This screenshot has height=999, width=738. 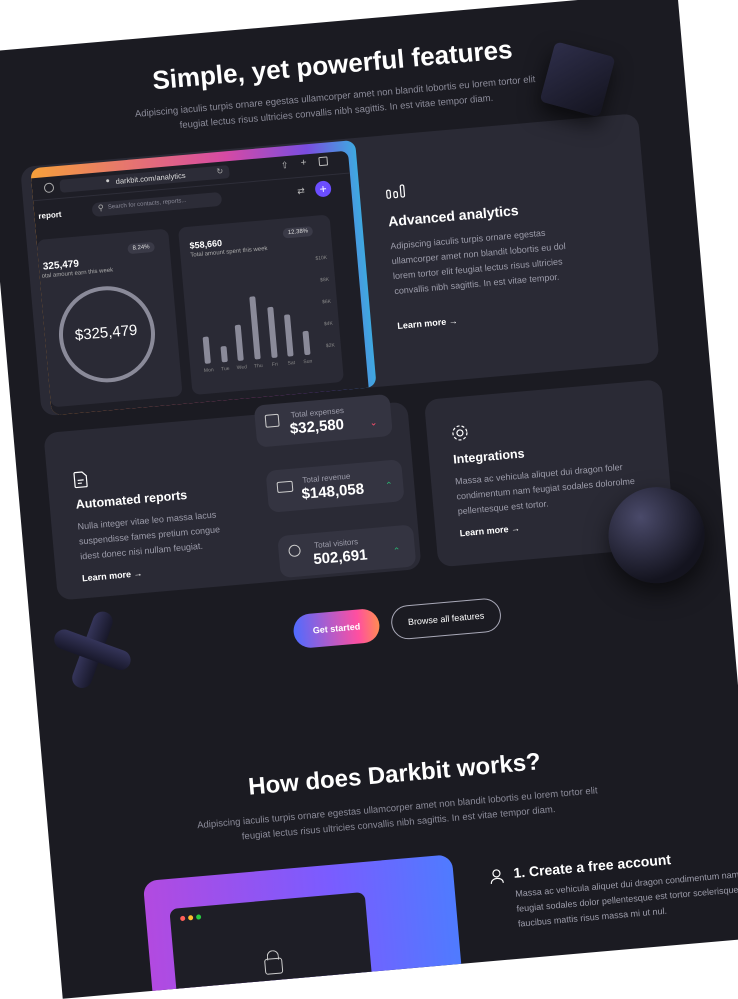 What do you see at coordinates (101, 207) in the screenshot?
I see `search-icon: ⚲` at bounding box center [101, 207].